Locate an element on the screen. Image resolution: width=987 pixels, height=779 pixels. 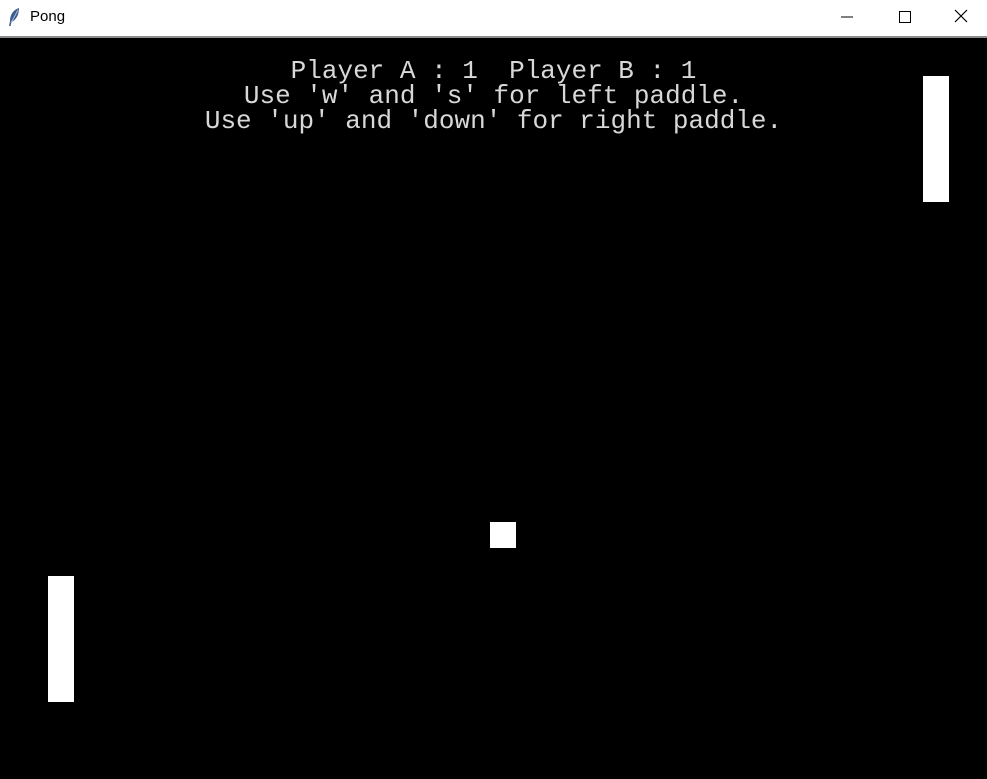
right-paddle is located at coordinates (936, 139).